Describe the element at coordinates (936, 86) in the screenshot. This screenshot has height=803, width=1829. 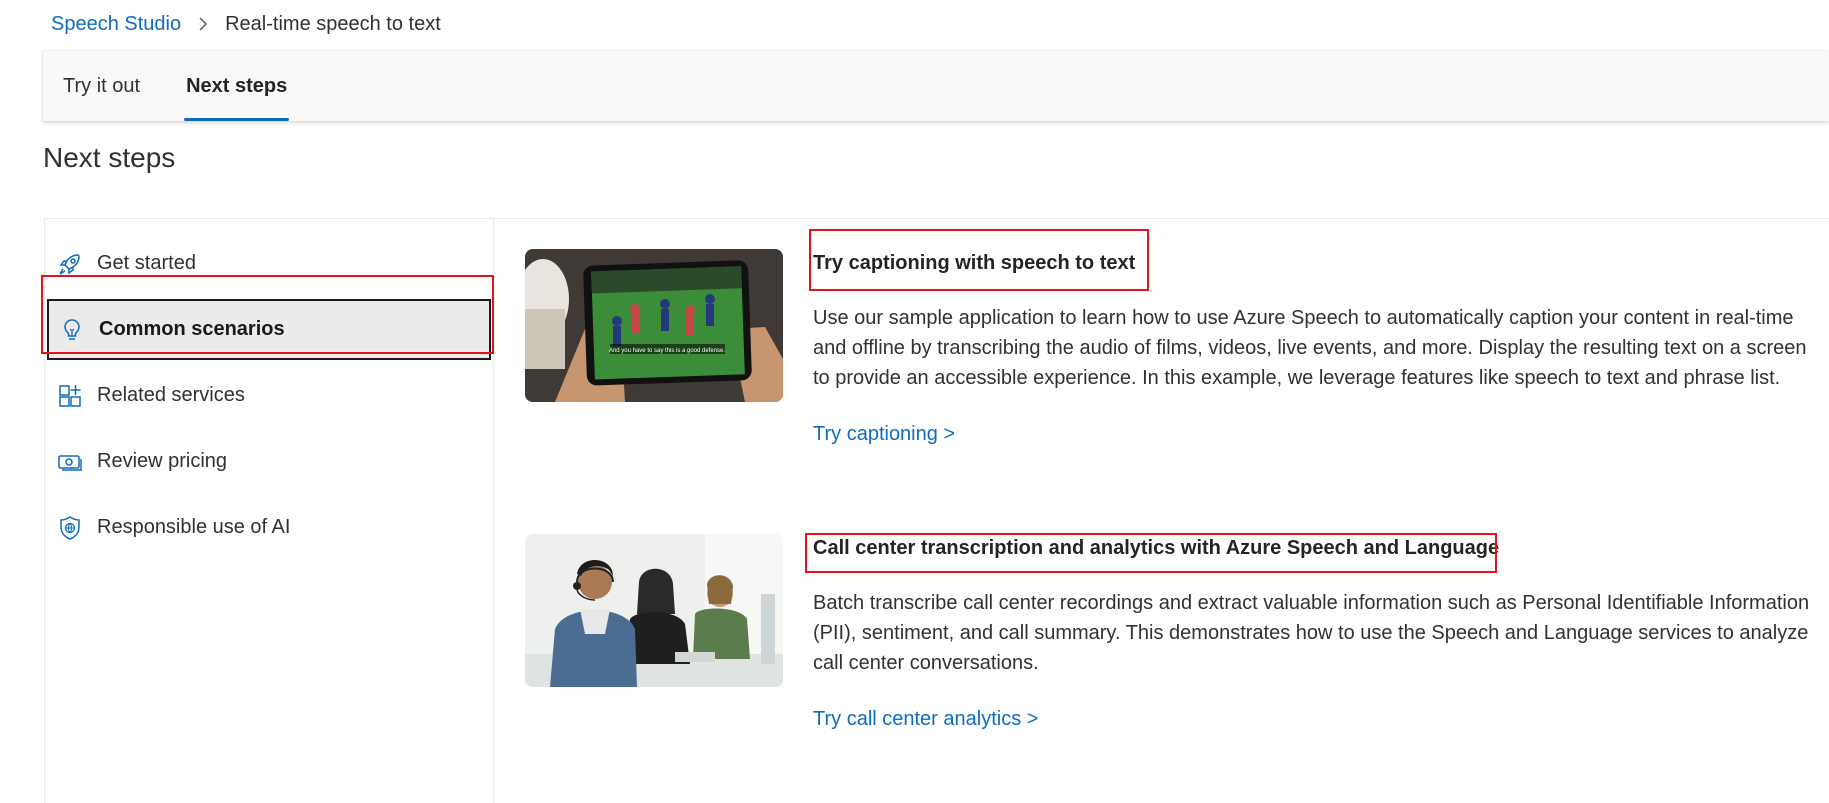
I see `tab-bar: Try it out Next steps` at that location.